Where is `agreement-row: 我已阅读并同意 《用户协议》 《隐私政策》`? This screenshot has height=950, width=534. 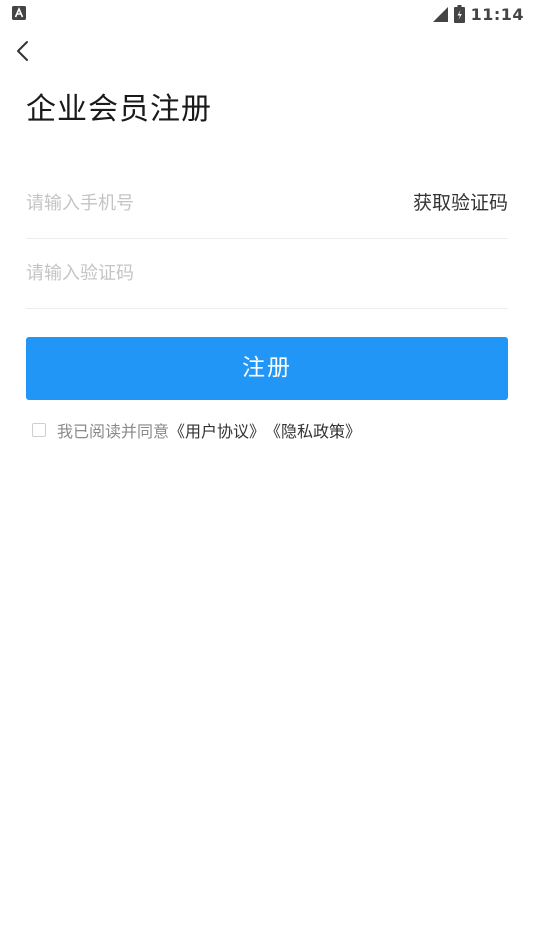
agreement-row: 我已阅读并同意 《用户协议》 《隐私政策》 is located at coordinates (196, 430).